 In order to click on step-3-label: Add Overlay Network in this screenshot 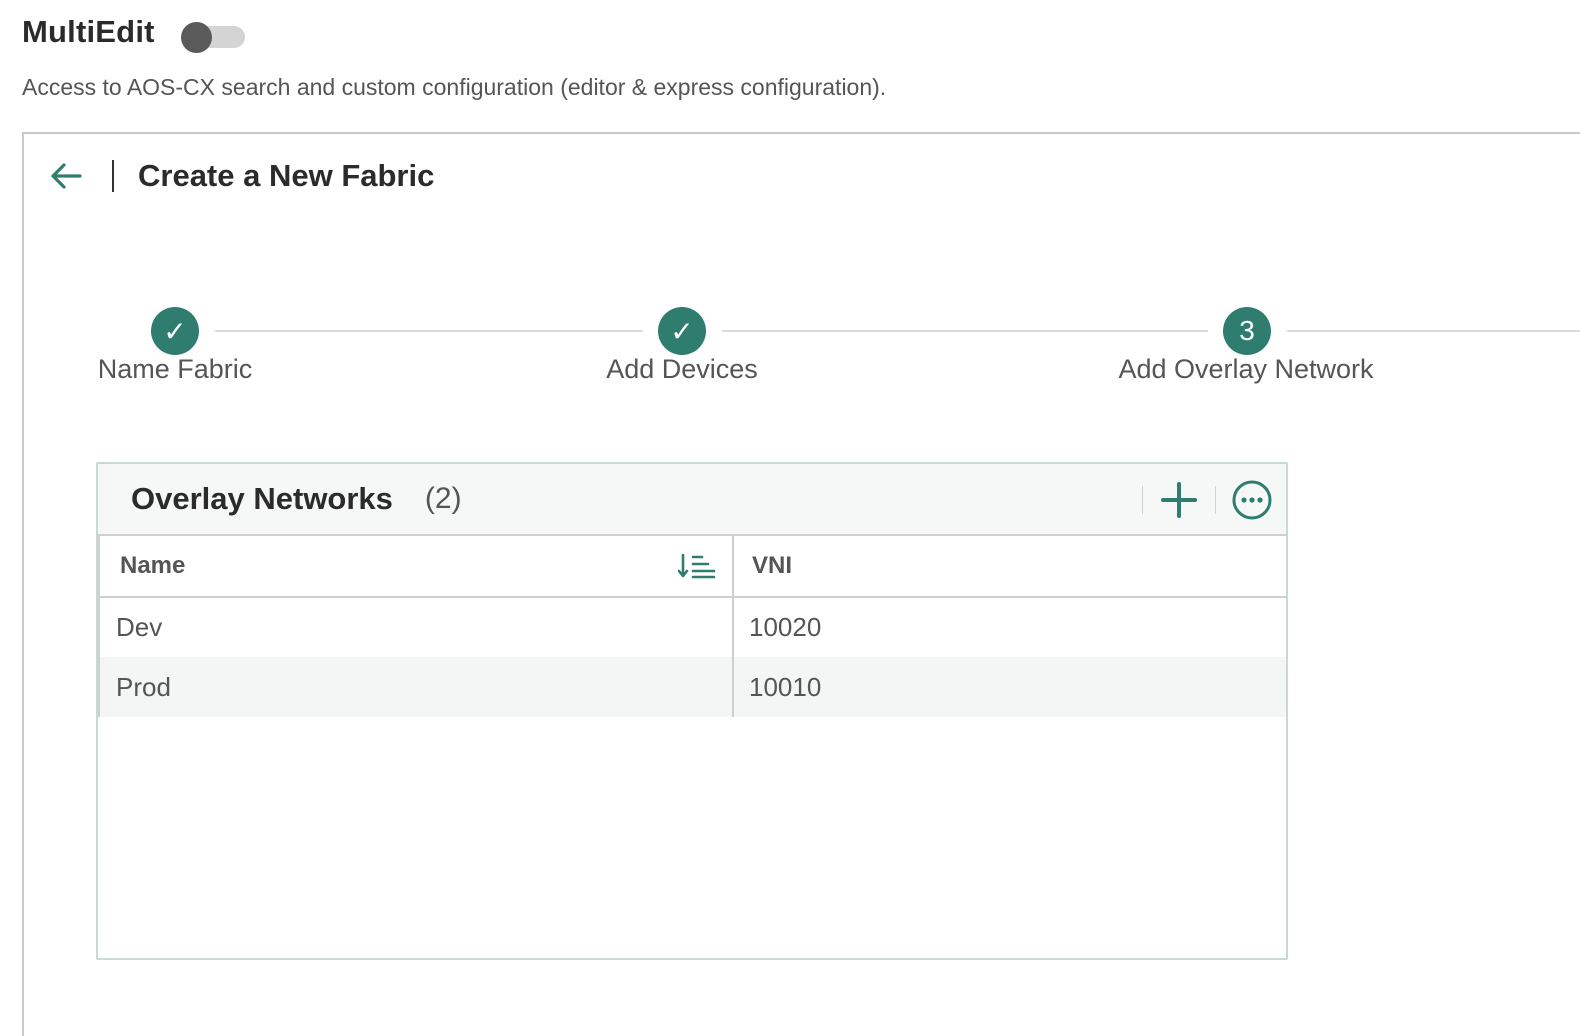, I will do `click(1246, 369)`.